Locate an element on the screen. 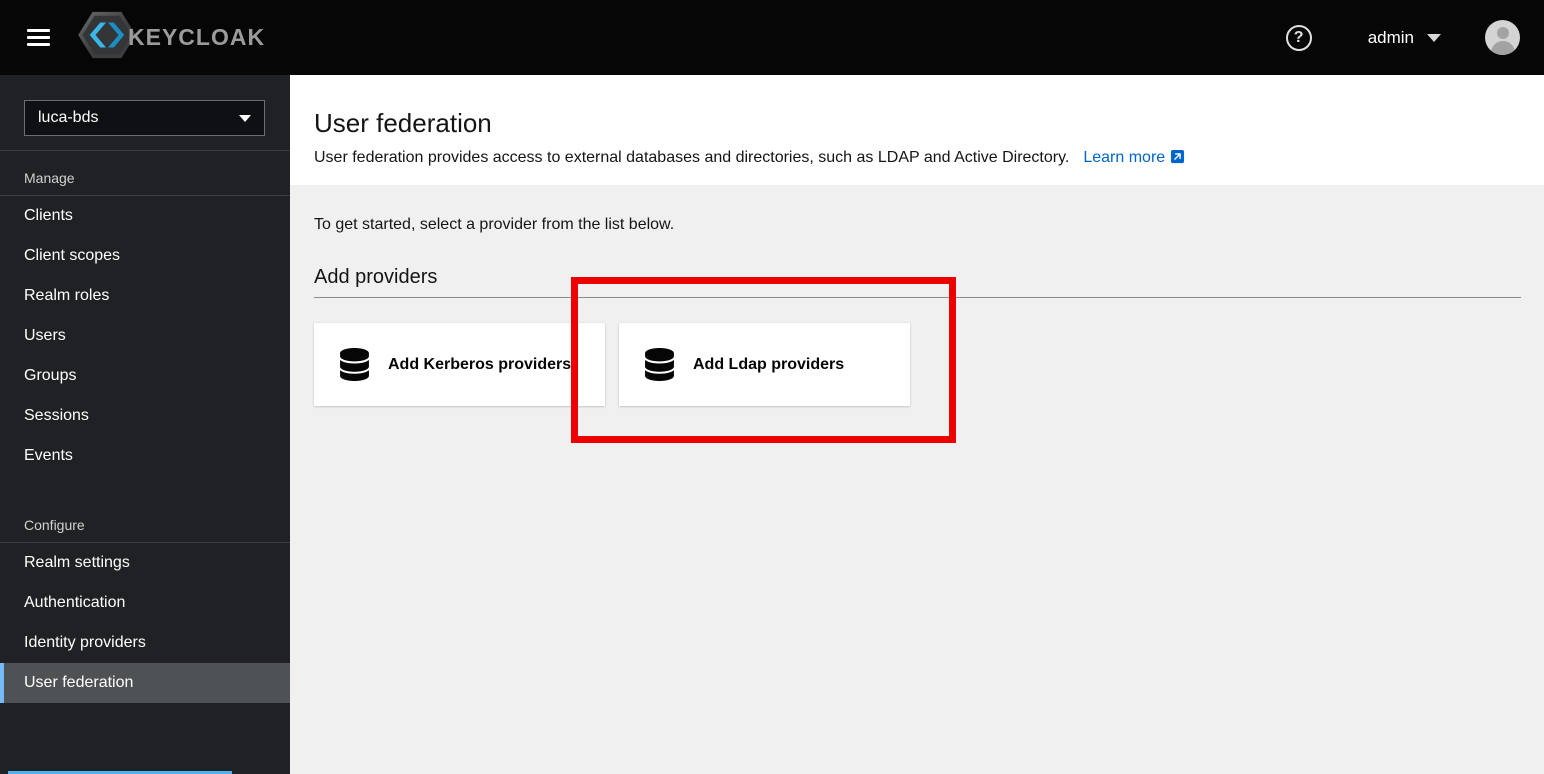  realm-selector: luca-bds is located at coordinates (144, 118).